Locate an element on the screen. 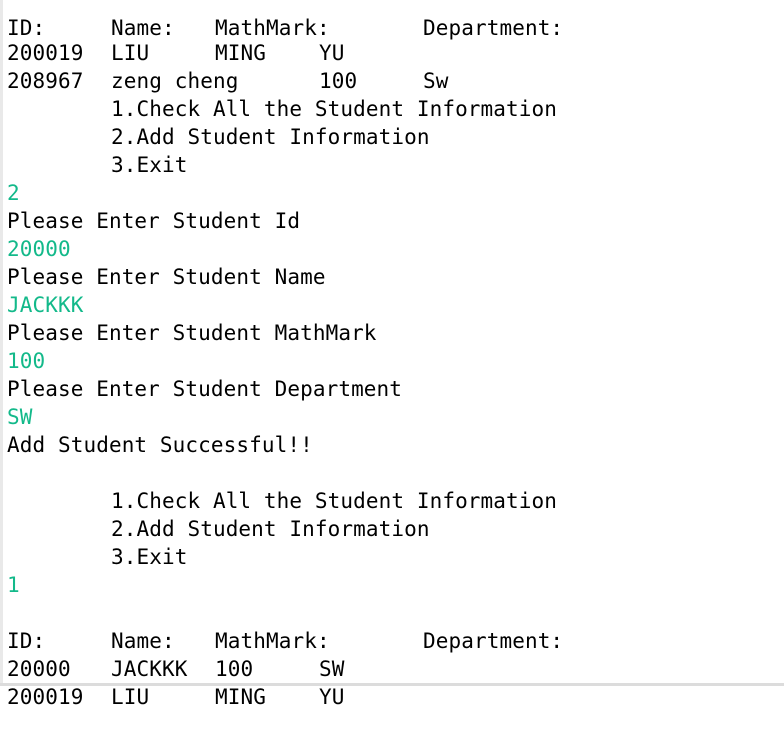 Image resolution: width=784 pixels, height=739 pixels. cell-name: zeng cheng is located at coordinates (175, 81).